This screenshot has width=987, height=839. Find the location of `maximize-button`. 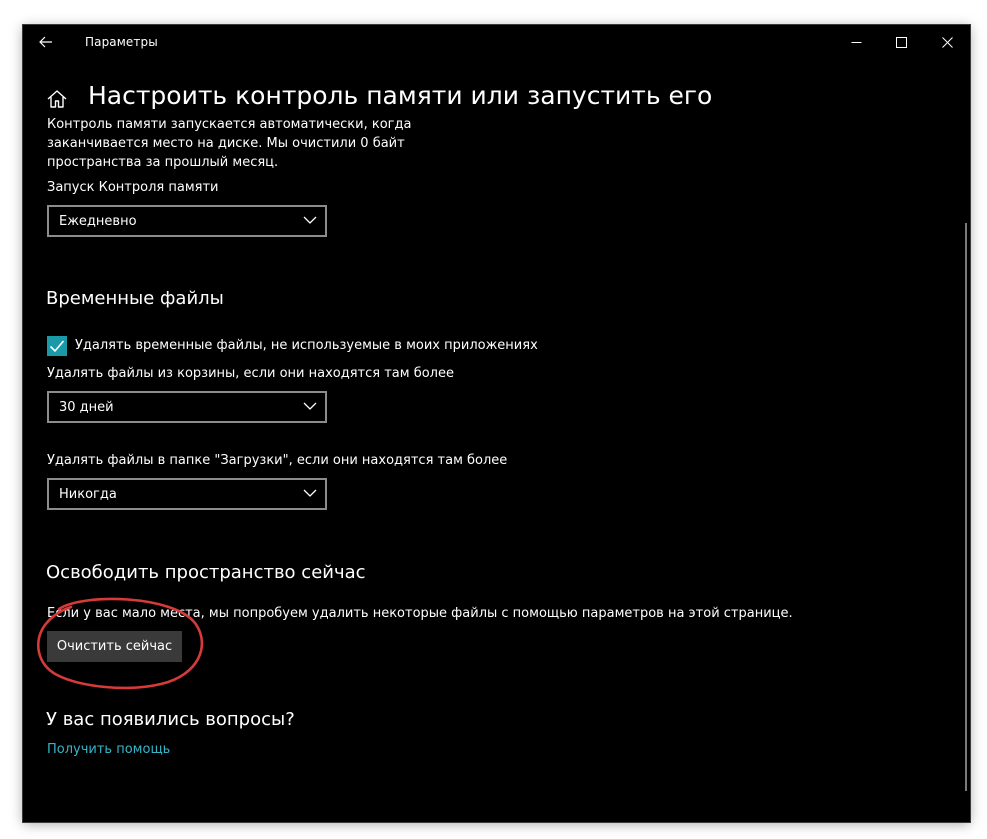

maximize-button is located at coordinates (901, 42).